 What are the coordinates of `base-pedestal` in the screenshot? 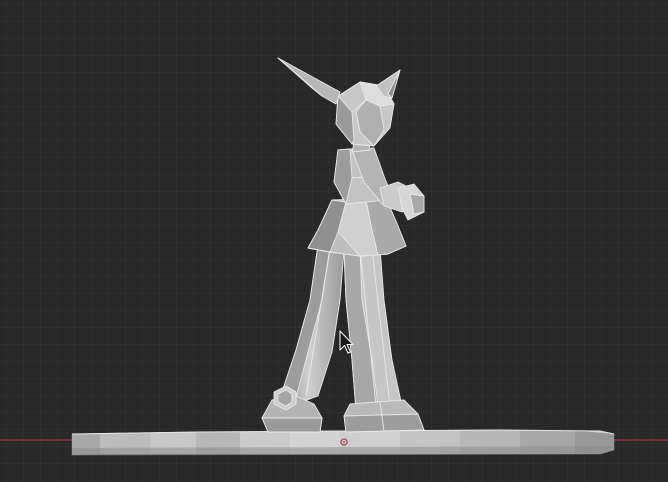 It's located at (343, 442).